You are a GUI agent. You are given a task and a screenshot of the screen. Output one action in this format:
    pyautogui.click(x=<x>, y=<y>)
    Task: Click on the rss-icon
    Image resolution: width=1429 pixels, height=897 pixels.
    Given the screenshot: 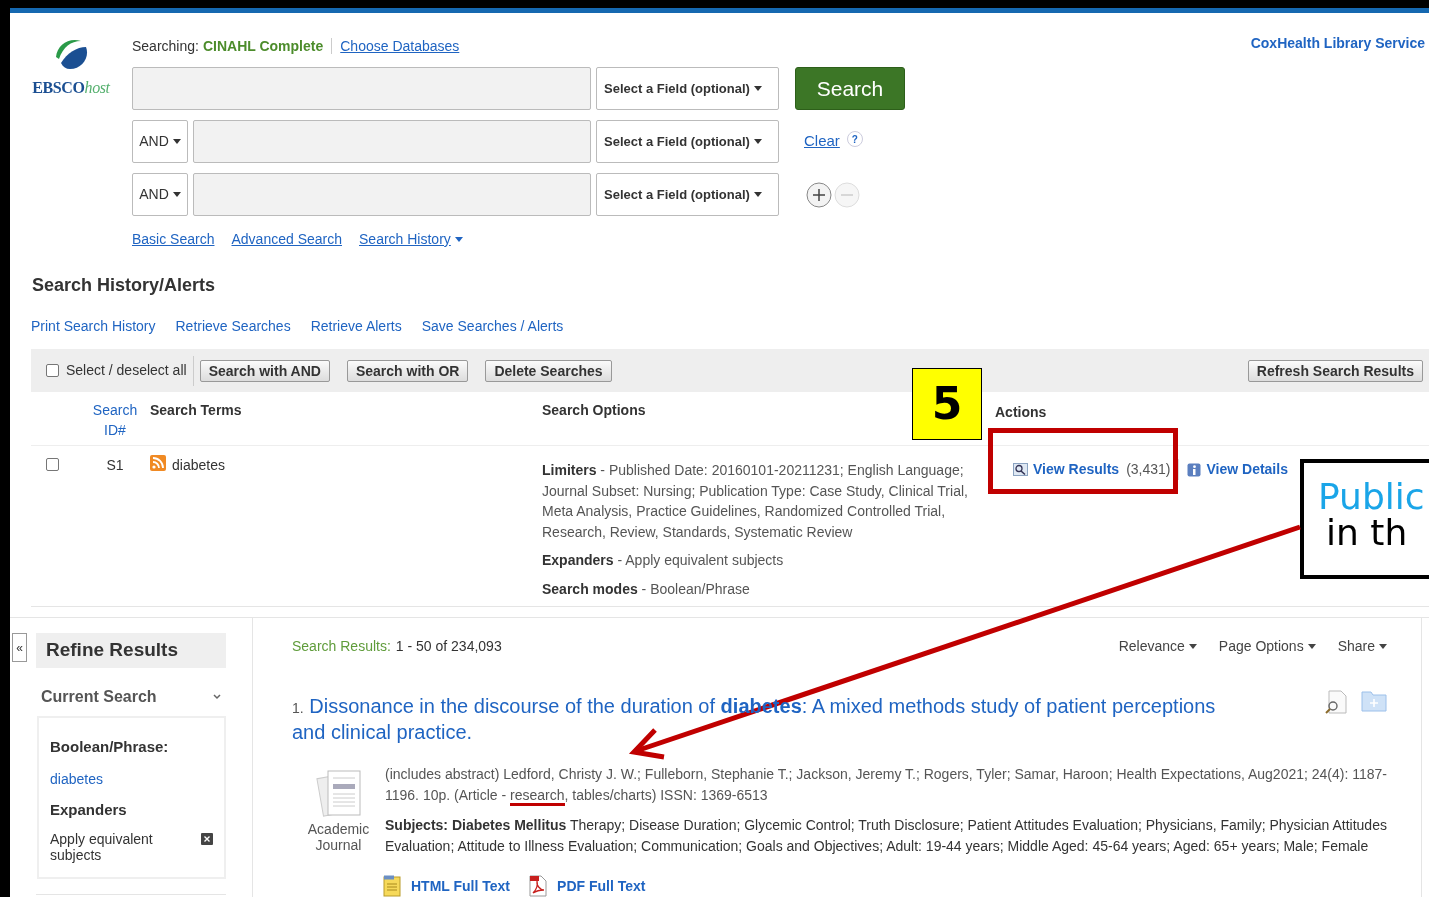 What is the action you would take?
    pyautogui.click(x=158, y=463)
    